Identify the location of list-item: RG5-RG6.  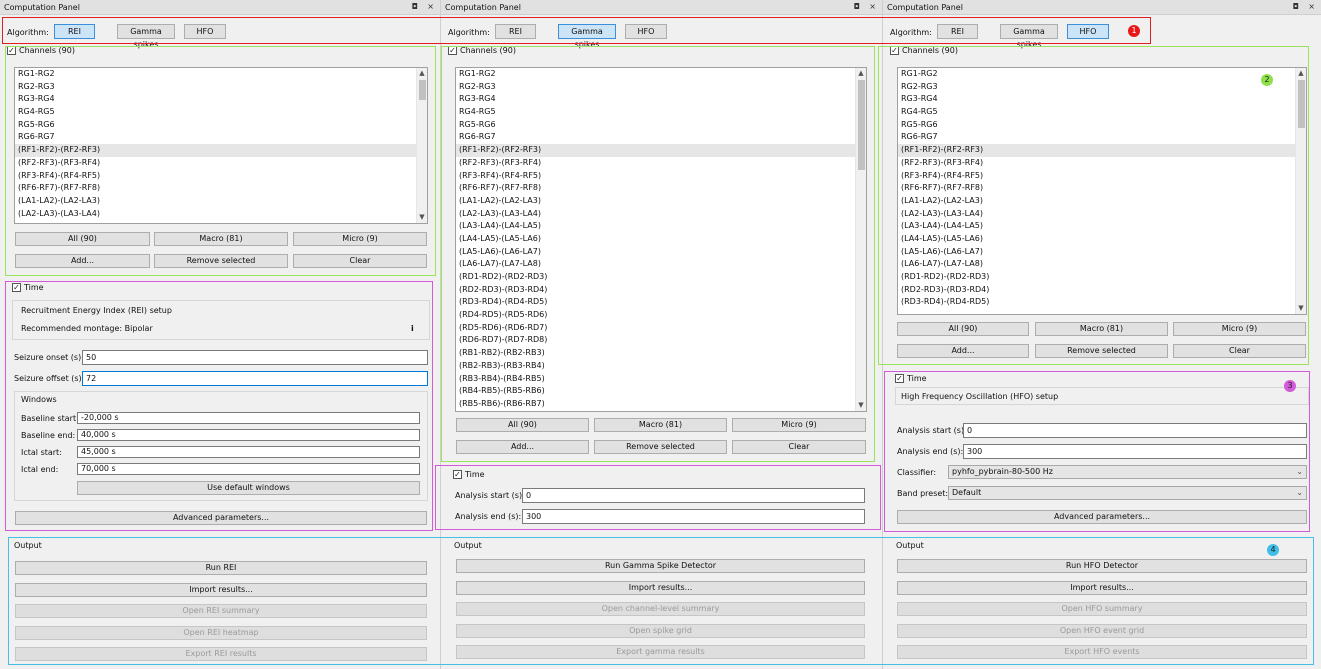
(221, 125).